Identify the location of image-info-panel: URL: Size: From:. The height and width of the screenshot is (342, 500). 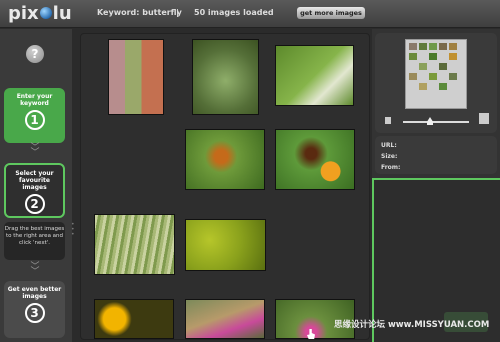
(436, 155).